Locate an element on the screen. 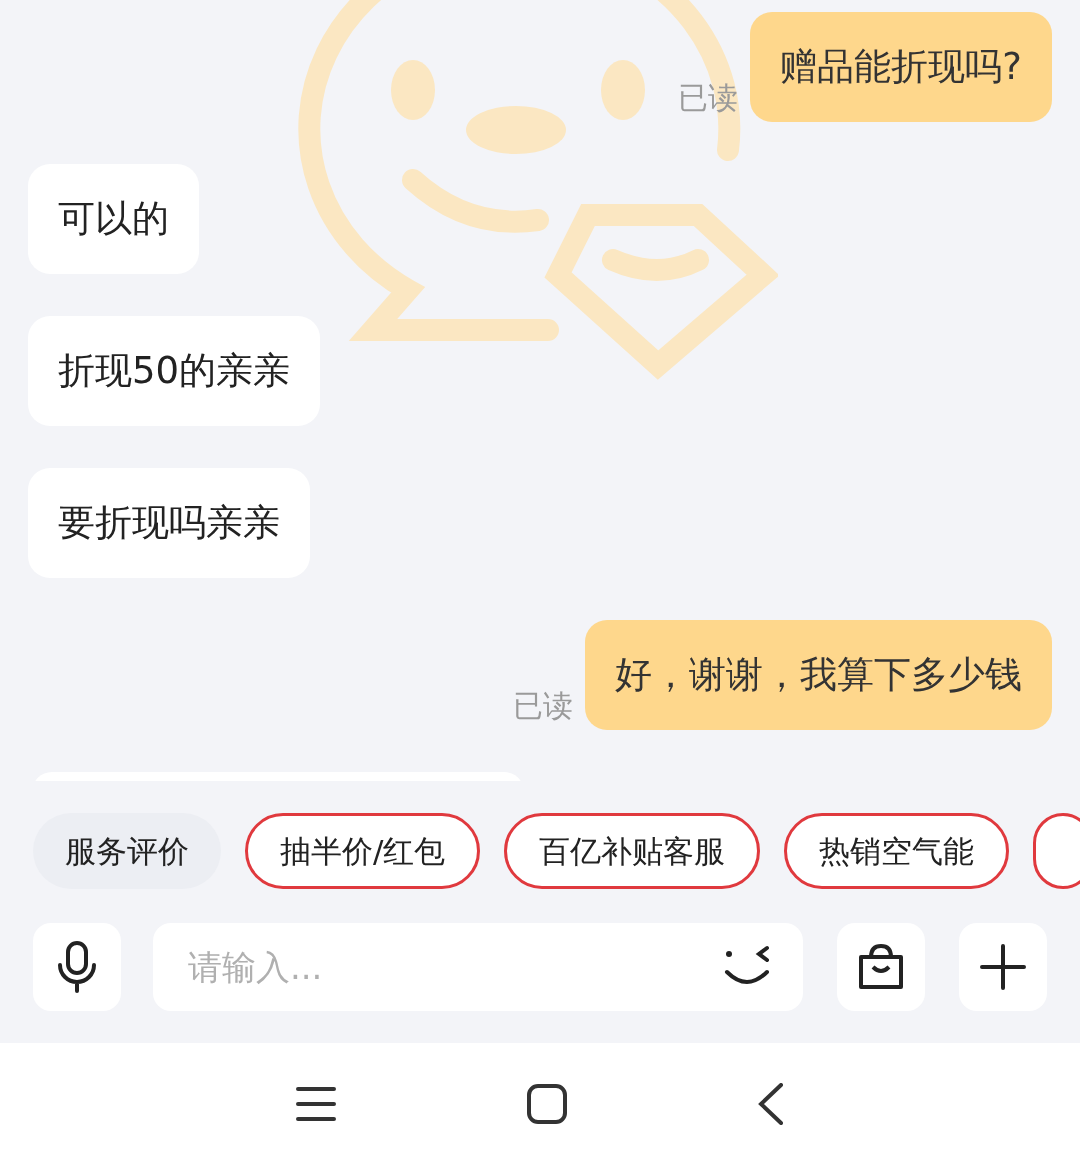  add-button is located at coordinates (1003, 967).